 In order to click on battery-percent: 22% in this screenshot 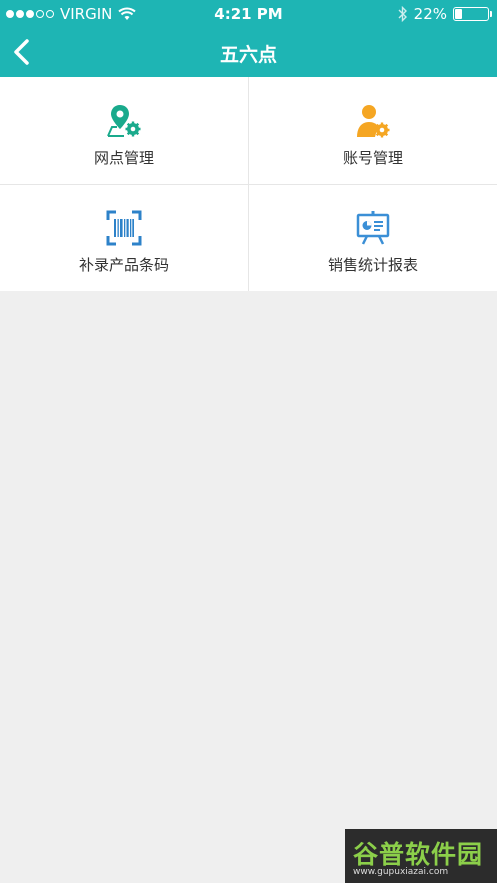, I will do `click(430, 14)`.